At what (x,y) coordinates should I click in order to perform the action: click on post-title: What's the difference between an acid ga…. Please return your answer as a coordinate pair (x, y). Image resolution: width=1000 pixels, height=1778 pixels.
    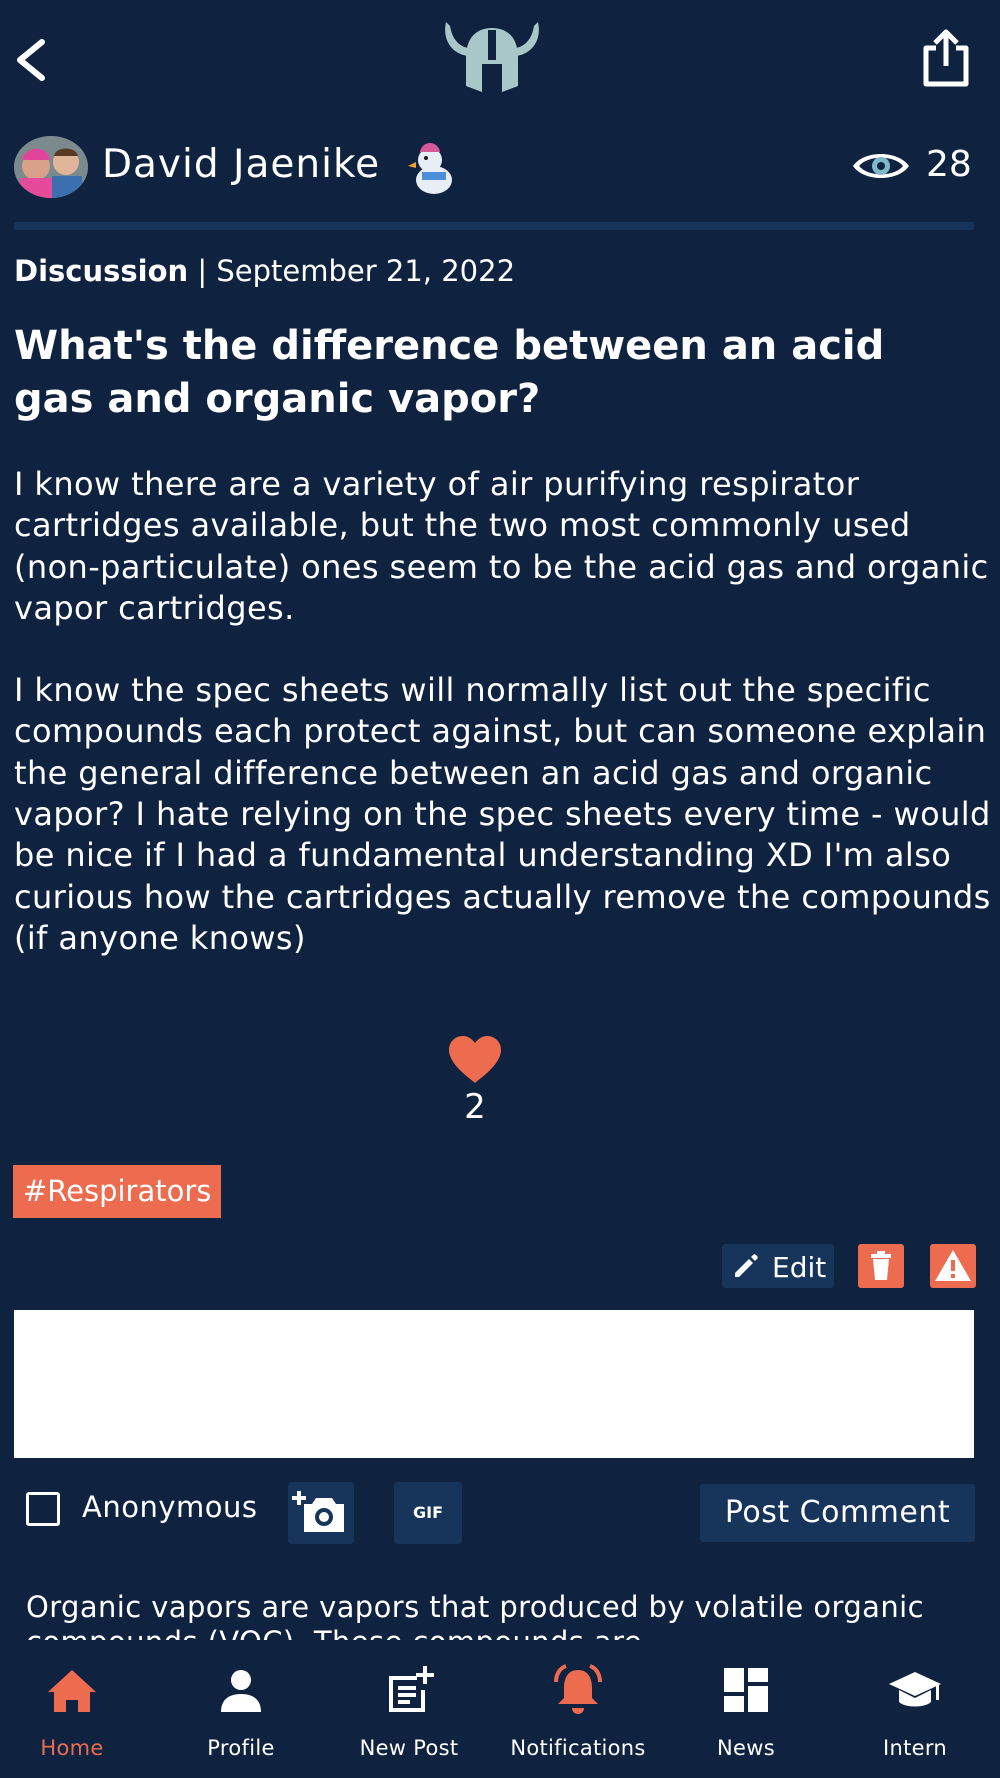
    Looking at the image, I should click on (449, 372).